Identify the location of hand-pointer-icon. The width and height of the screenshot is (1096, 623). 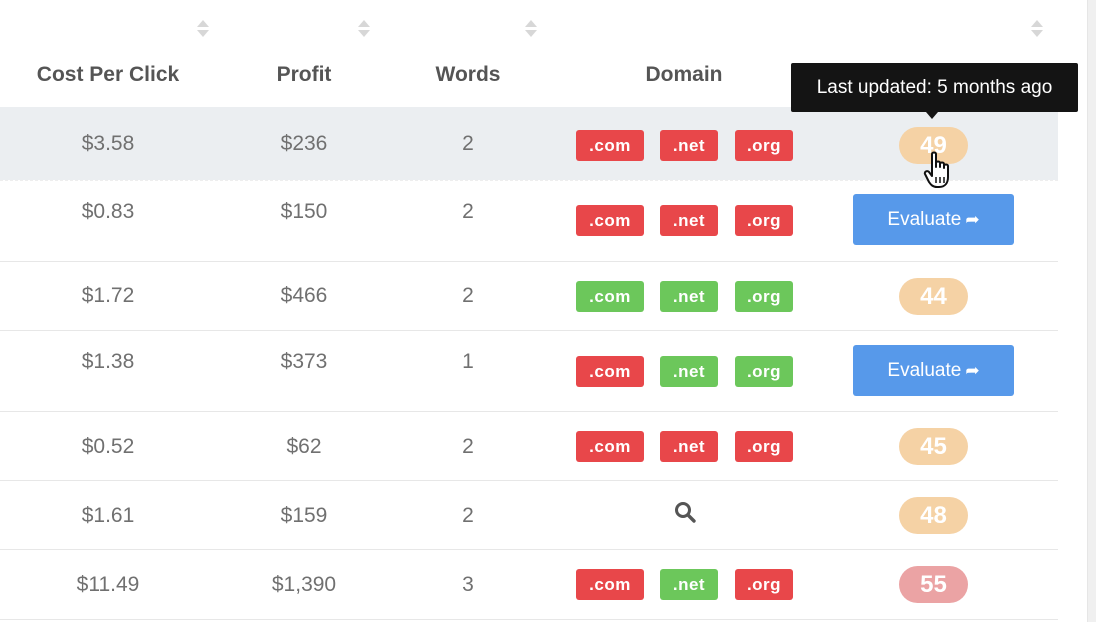
(936, 169).